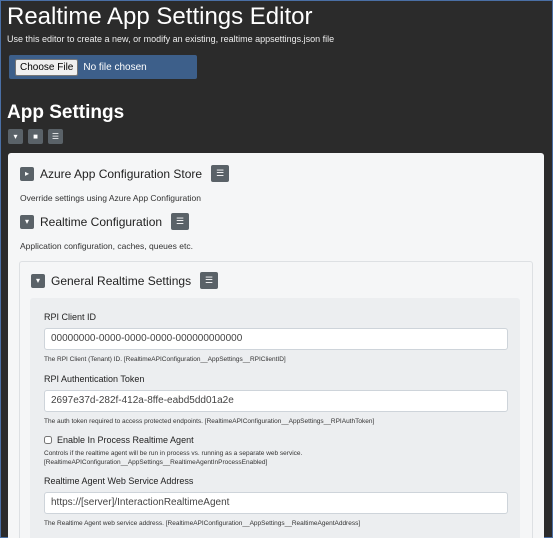 The height and width of the screenshot is (538, 553). I want to click on client-id-label: RPI Client ID, so click(70, 317).